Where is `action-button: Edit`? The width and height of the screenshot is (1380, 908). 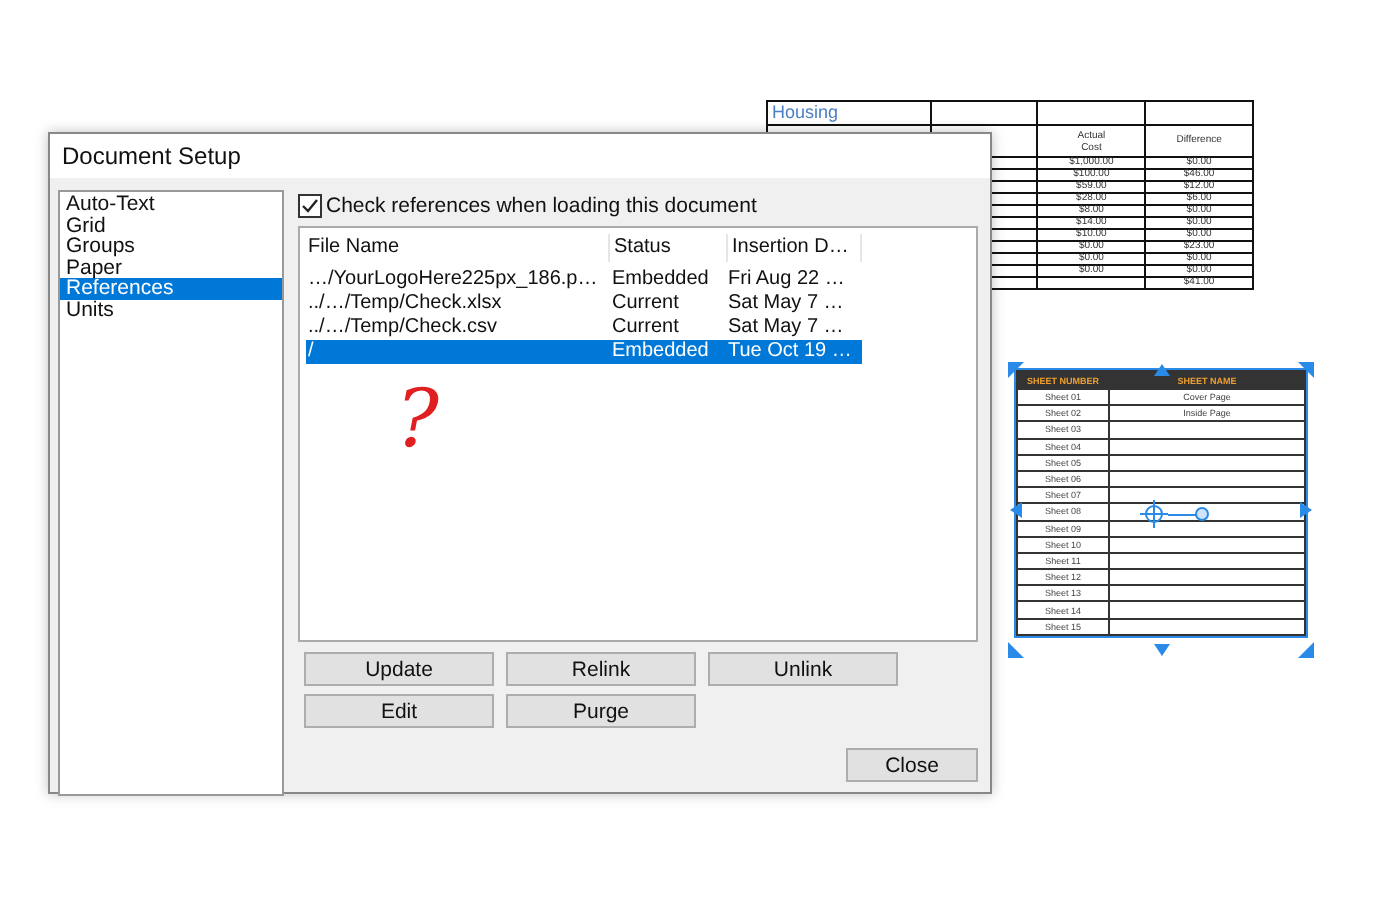
action-button: Edit is located at coordinates (399, 711).